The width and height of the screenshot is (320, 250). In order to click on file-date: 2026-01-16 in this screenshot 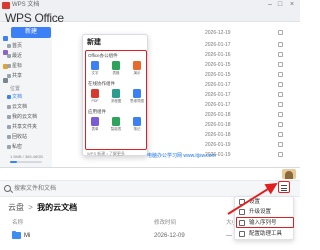, I will do `click(218, 55)`.